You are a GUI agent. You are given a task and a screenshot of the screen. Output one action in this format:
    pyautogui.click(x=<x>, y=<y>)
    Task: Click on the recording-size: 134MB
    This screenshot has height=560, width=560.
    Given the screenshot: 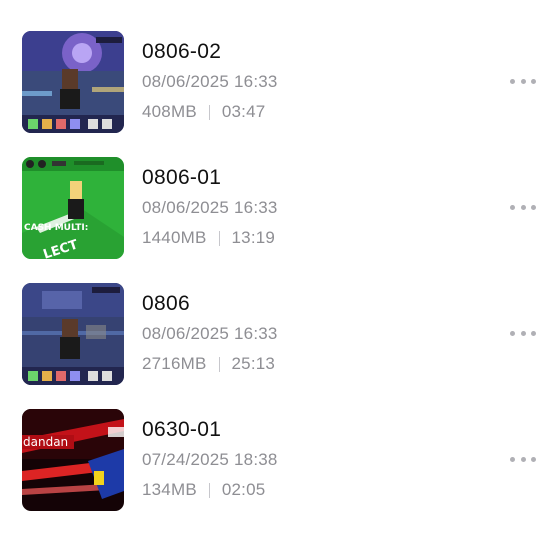 What is the action you would take?
    pyautogui.click(x=169, y=489)
    